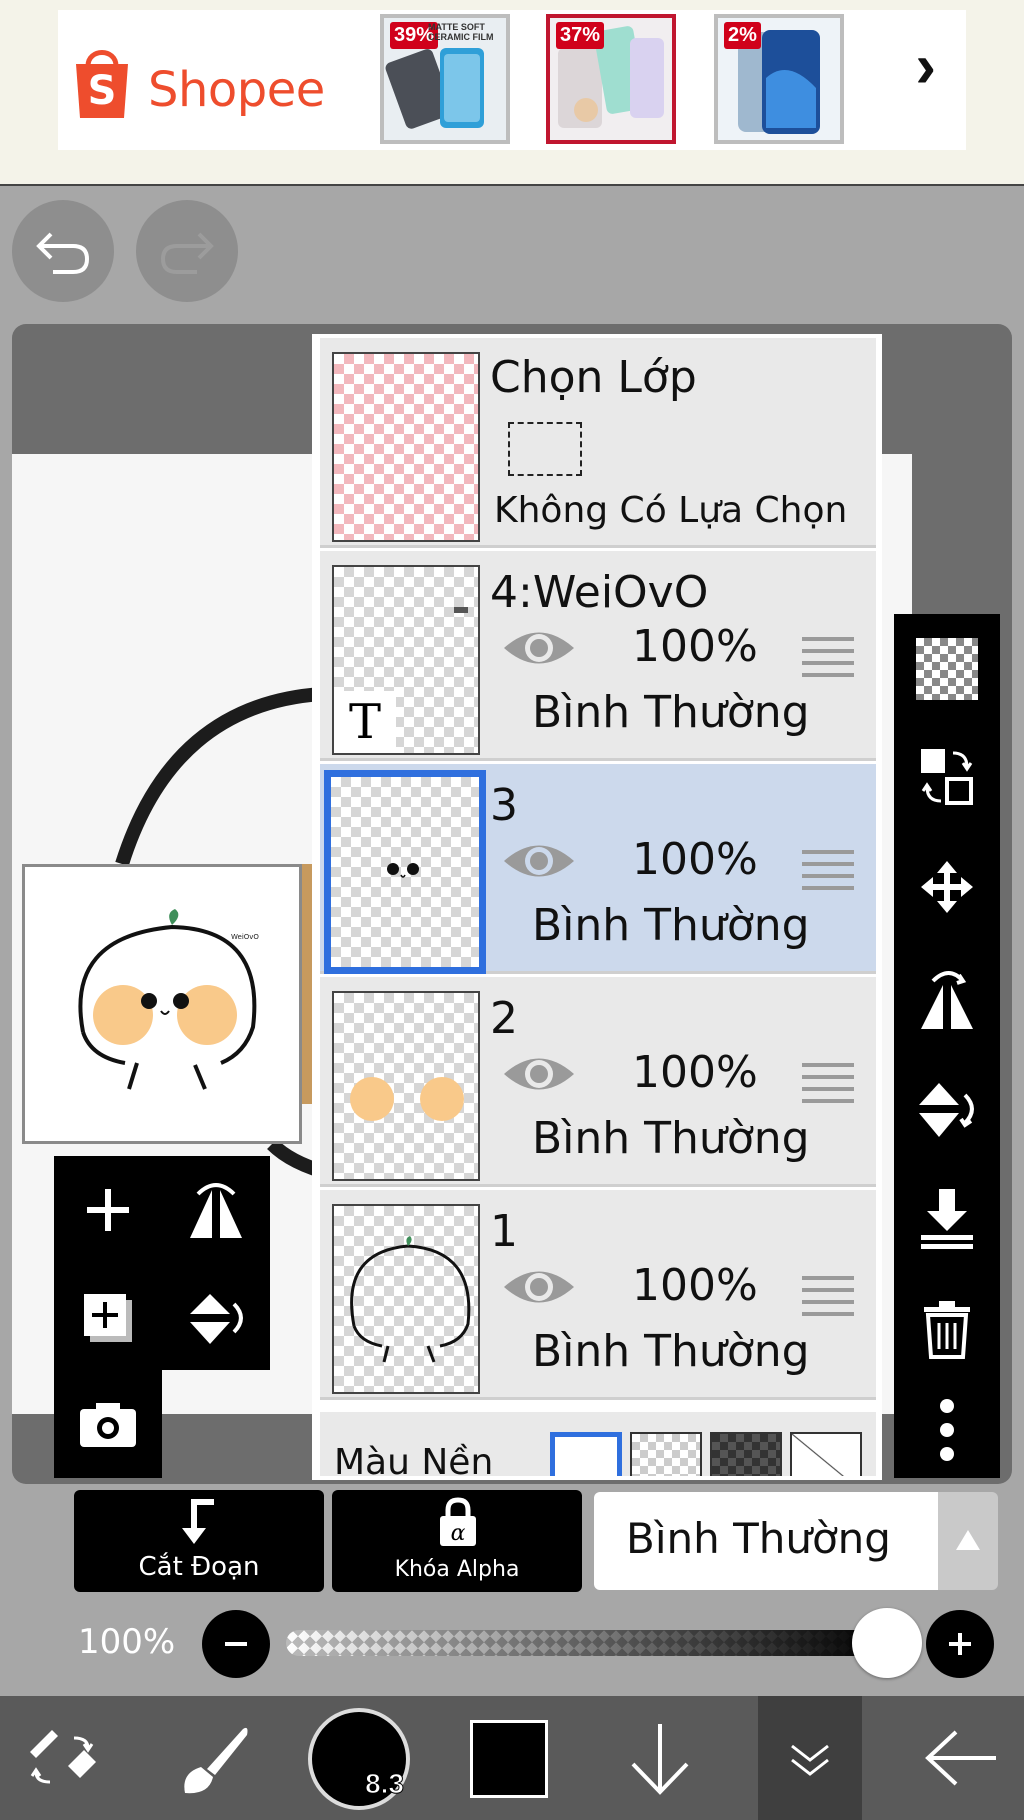 This screenshot has height=1820, width=1024. I want to click on flip-vertical-button, so click(216, 1318).